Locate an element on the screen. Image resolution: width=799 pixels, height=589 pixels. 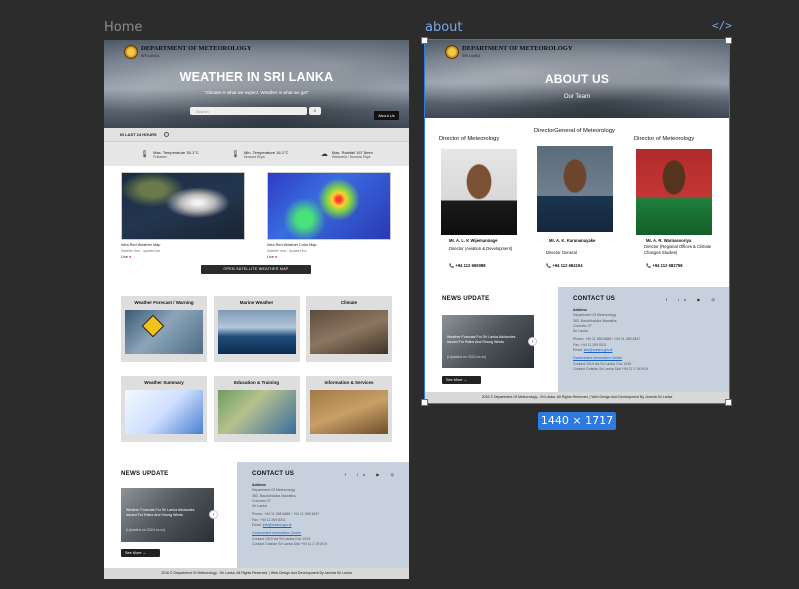
stat-min-temp: 🌡 Min. Temperature 16.1°C Nuwara Eliya is located at coordinates (259, 154).